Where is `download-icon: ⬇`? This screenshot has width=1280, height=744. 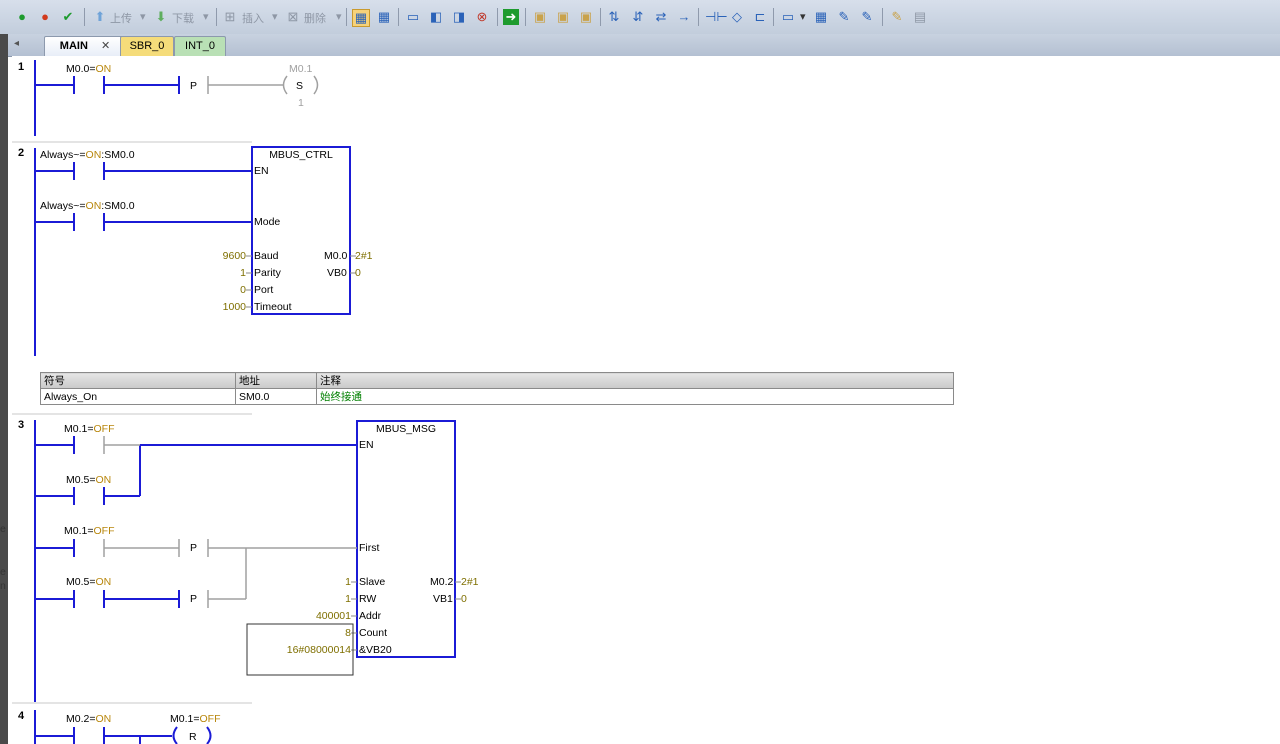 download-icon: ⬇ is located at coordinates (161, 17).